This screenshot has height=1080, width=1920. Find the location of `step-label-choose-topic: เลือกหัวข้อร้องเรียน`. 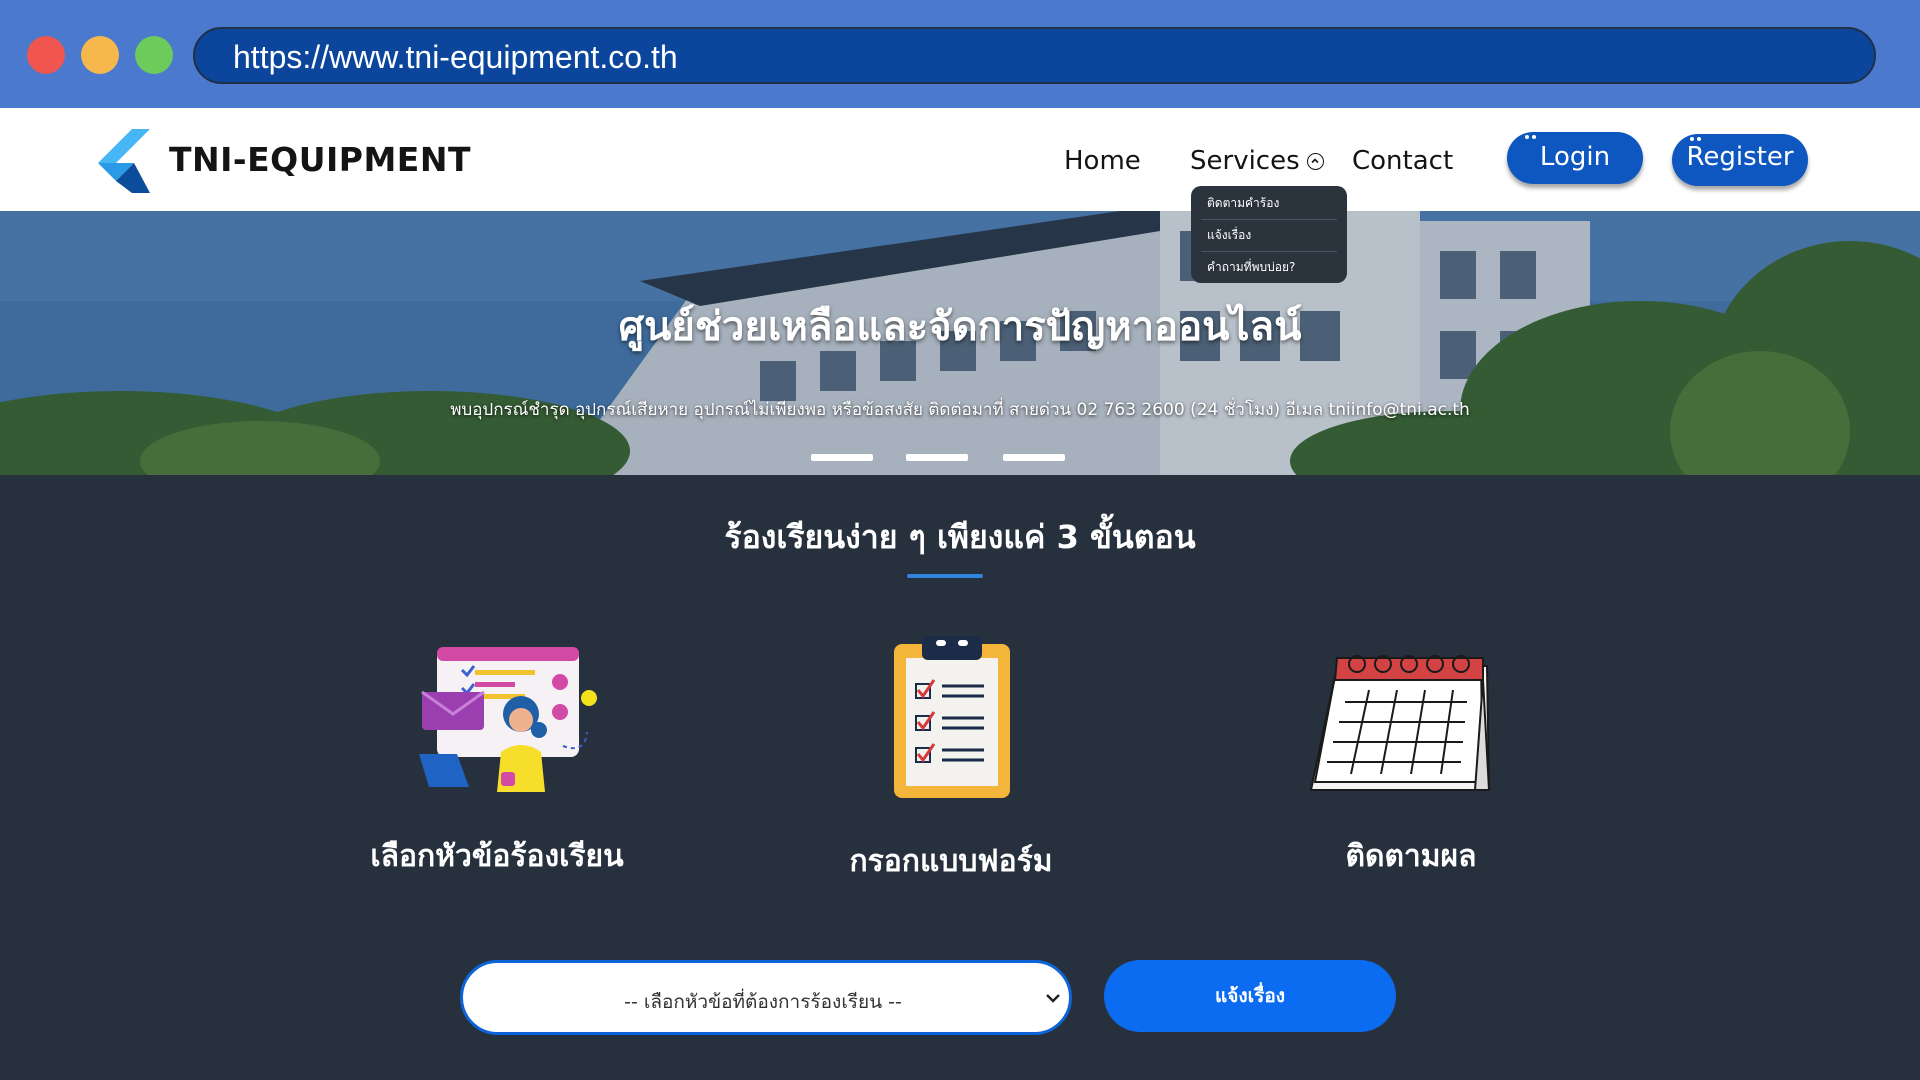

step-label-choose-topic: เลือกหัวข้อร้องเรียน is located at coordinates (497, 856).